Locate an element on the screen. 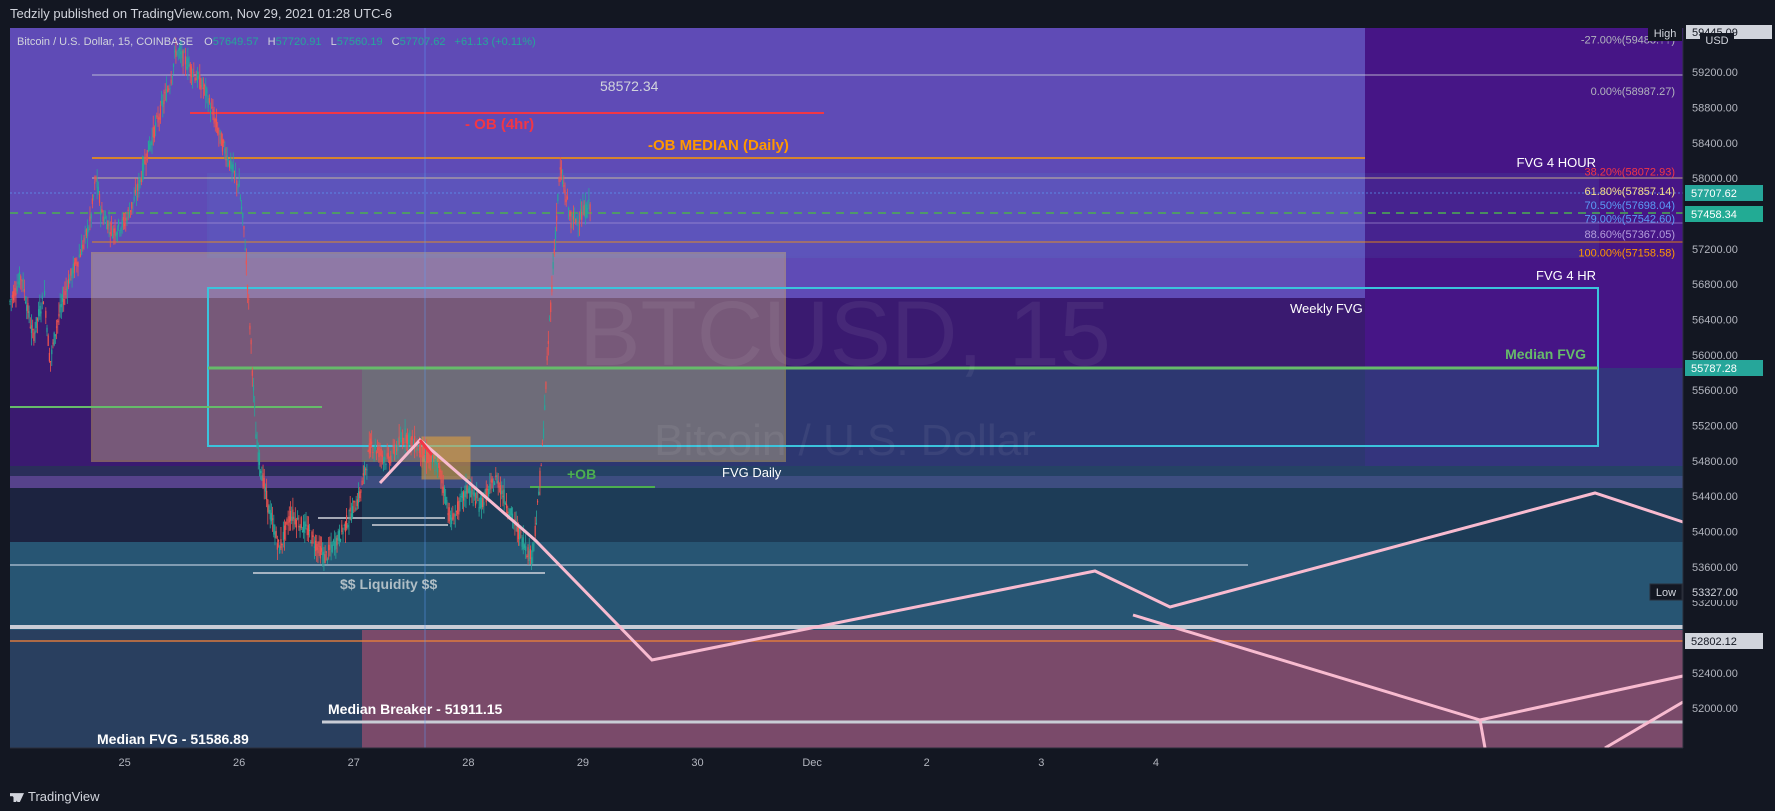 This screenshot has width=1775, height=811. fib-label: 0.00%(58987.27) is located at coordinates (1633, 92).